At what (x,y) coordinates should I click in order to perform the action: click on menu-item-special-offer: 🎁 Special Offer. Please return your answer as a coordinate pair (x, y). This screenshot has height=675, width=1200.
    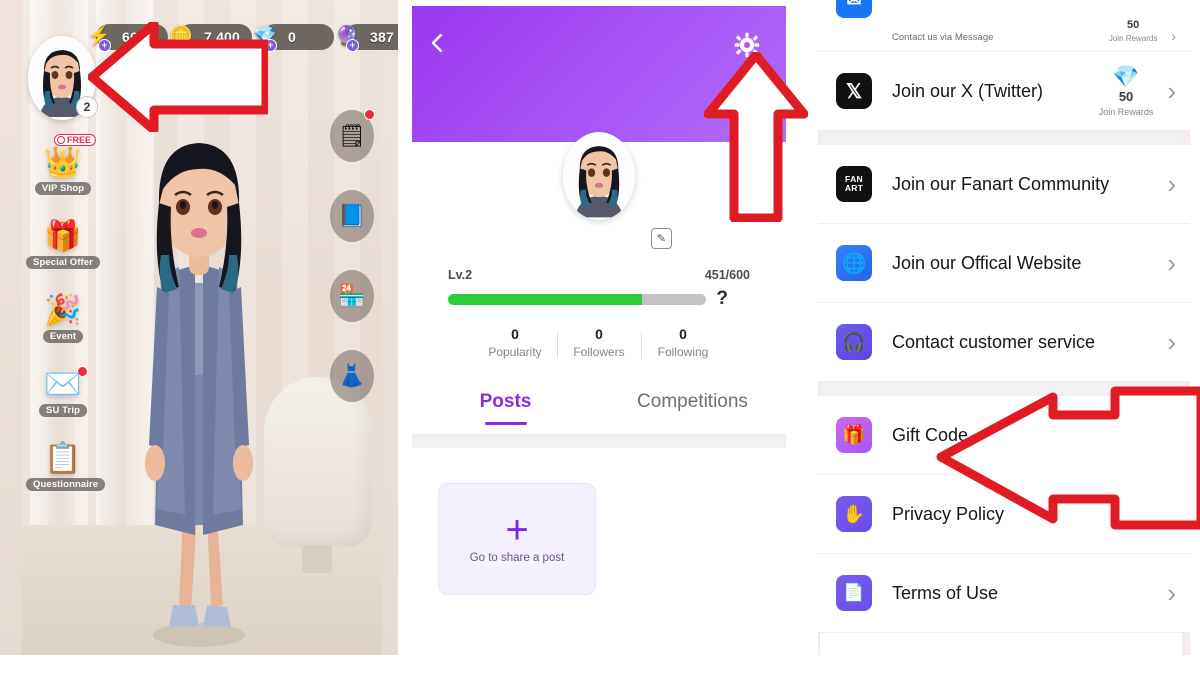
    Looking at the image, I should click on (63, 246).